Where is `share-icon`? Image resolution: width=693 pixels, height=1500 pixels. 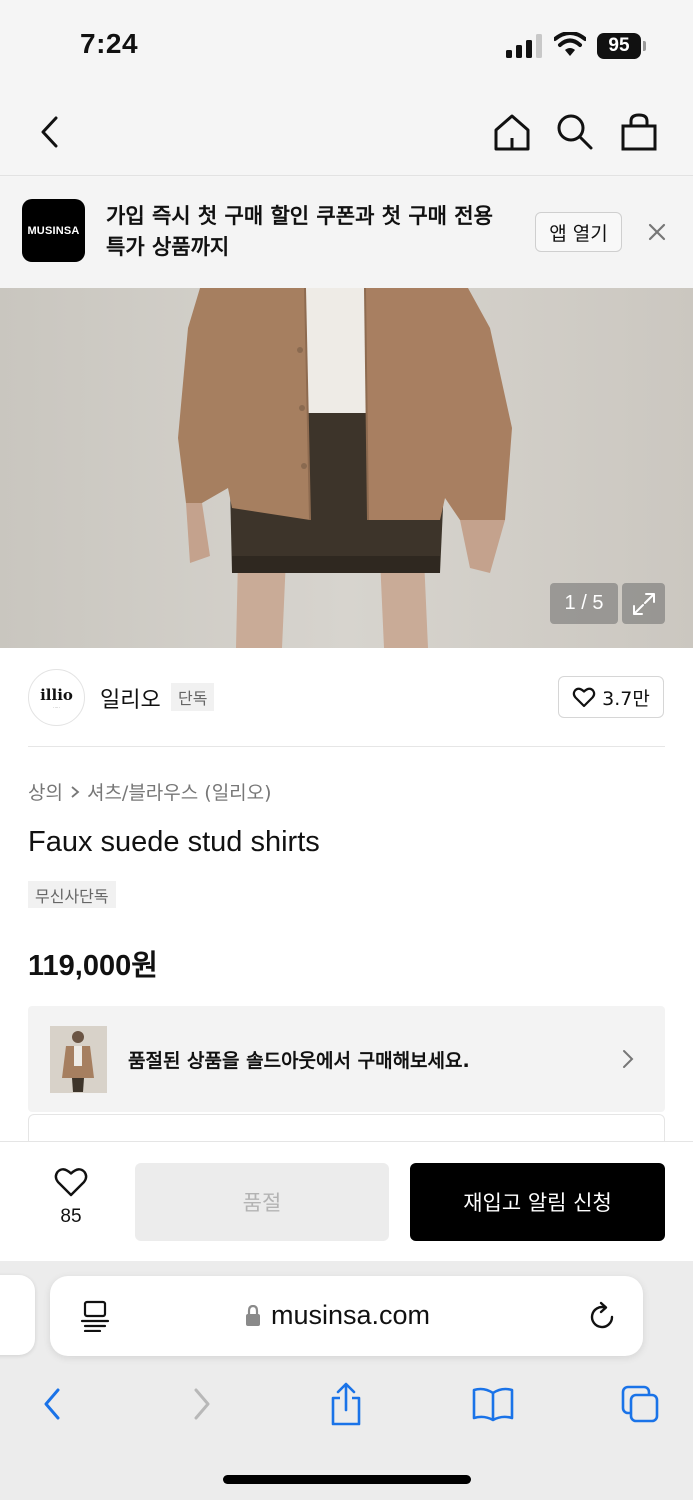
share-icon is located at coordinates (346, 1404).